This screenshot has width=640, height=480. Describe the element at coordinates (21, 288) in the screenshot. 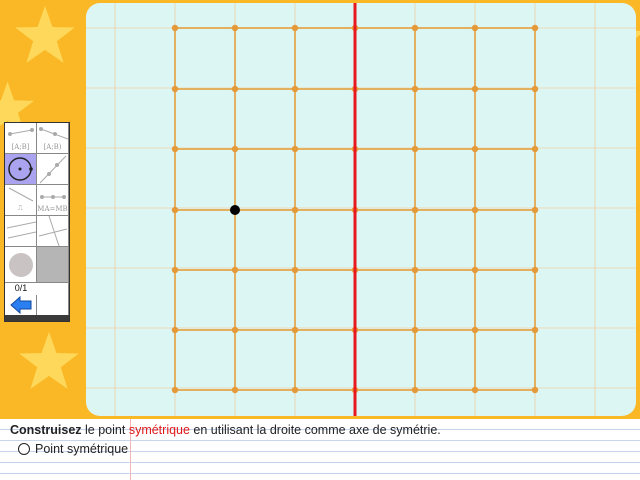

I see `score-counter: 0/1` at that location.